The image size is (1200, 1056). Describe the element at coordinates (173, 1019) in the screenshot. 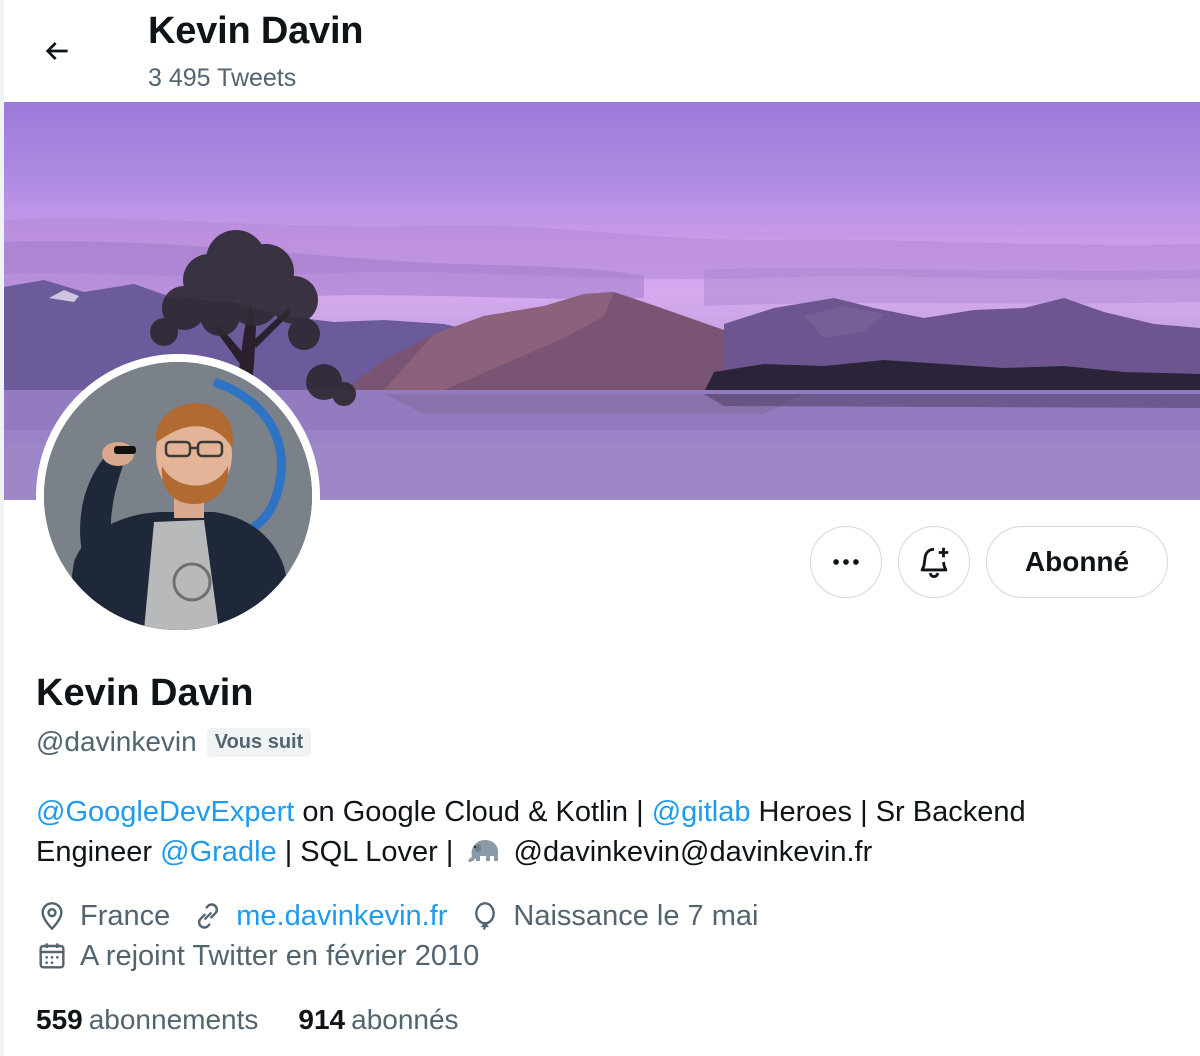

I see `following-label: abonnements` at that location.